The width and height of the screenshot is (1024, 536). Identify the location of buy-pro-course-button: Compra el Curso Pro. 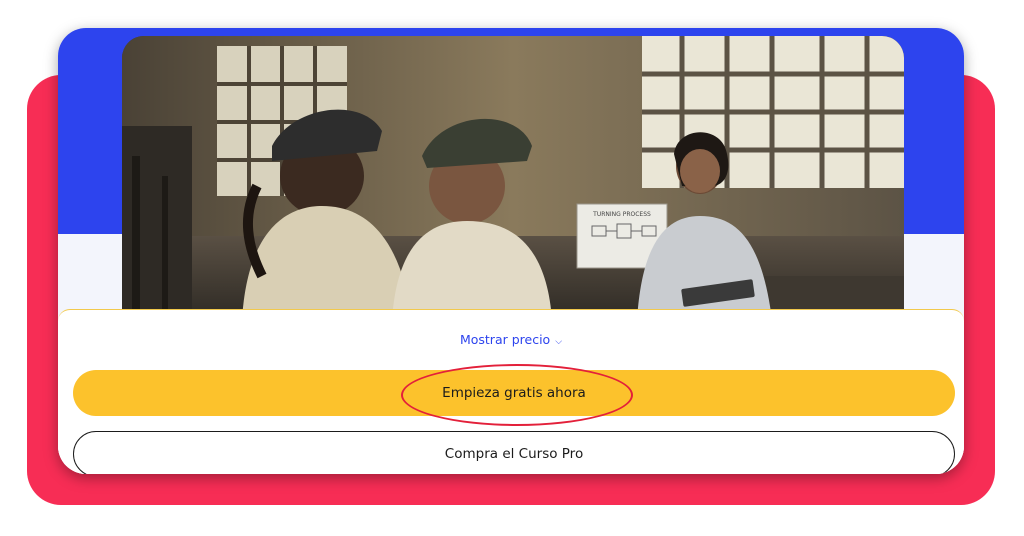
(514, 452).